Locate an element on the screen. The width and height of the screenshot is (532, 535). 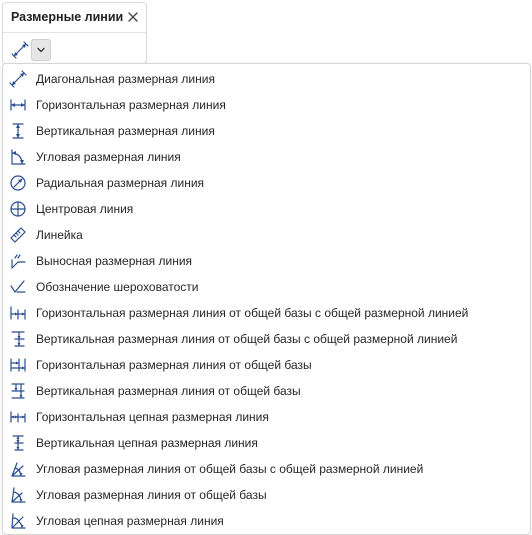
vertical-baseline-icon is located at coordinates (18, 391).